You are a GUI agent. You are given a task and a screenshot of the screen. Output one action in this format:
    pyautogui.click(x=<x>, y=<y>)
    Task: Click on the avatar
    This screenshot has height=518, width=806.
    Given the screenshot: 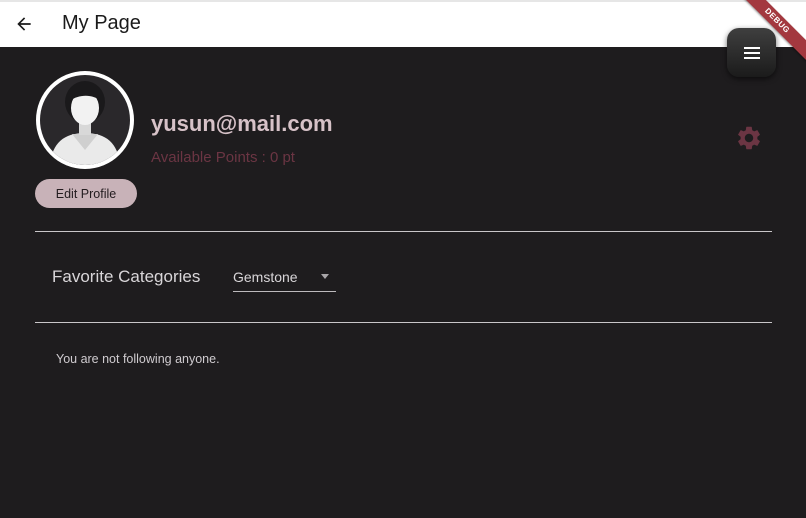 What is the action you would take?
    pyautogui.click(x=85, y=120)
    